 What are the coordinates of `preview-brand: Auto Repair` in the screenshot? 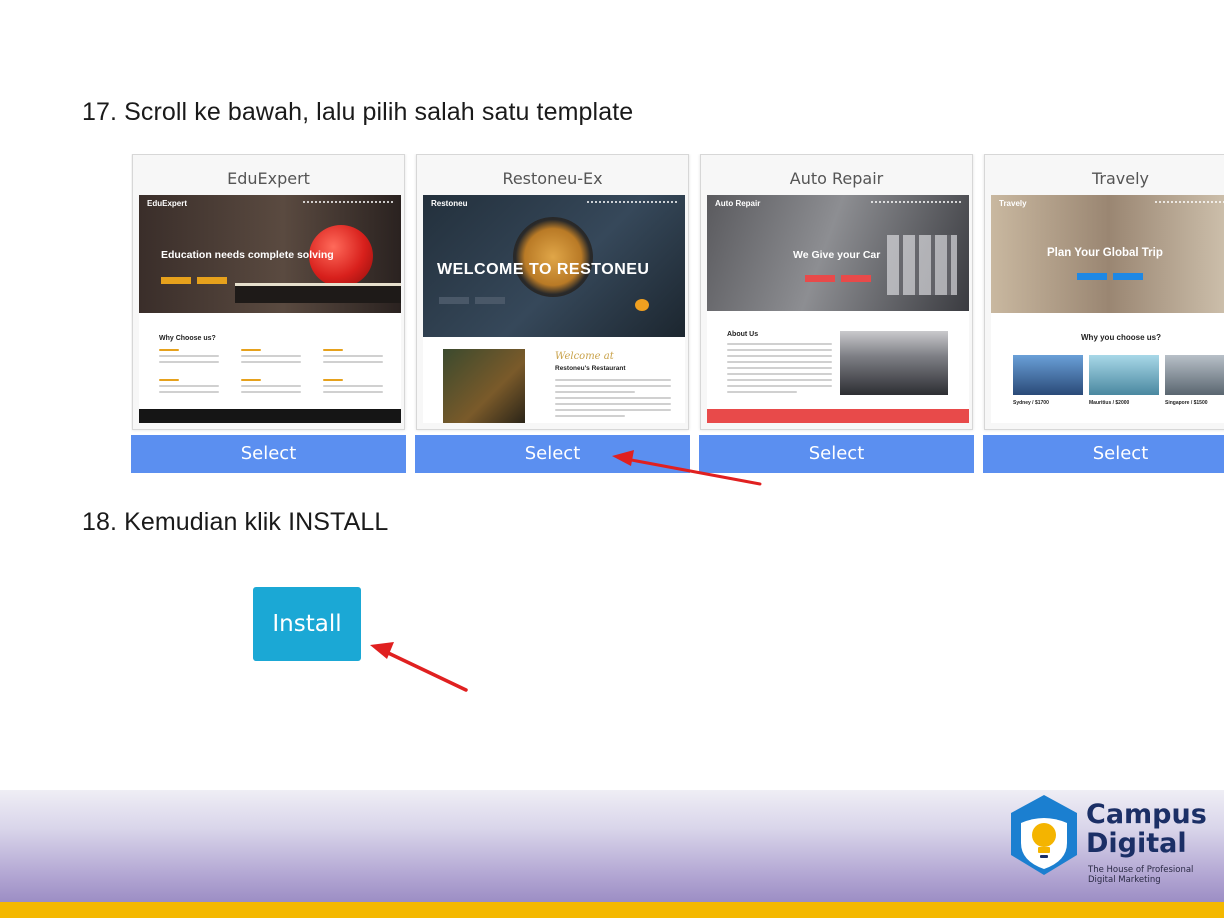 It's located at (738, 203).